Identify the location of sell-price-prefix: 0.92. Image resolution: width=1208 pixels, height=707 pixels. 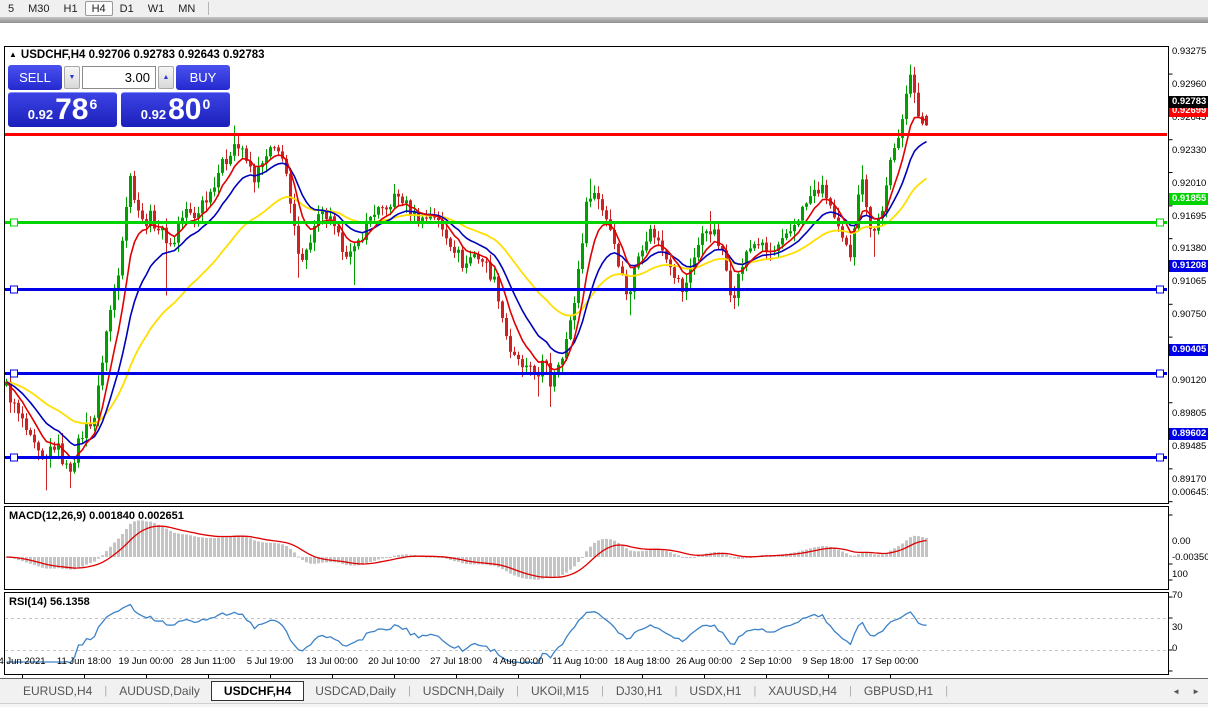
(40, 114).